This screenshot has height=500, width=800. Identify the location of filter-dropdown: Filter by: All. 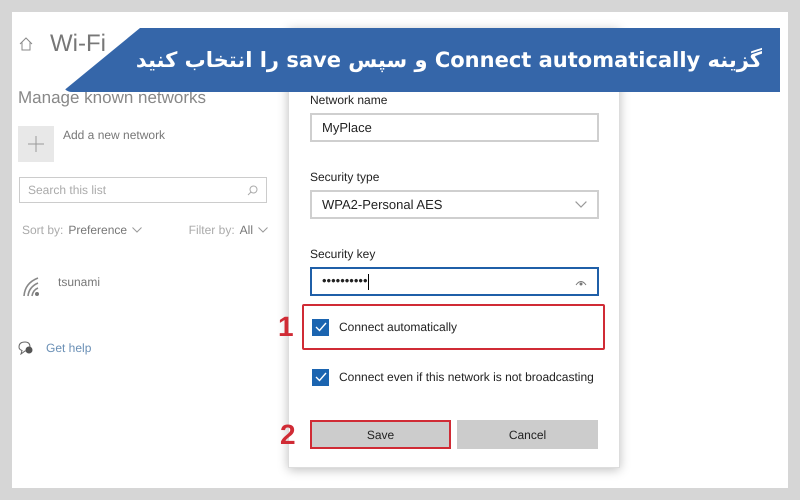
(228, 230).